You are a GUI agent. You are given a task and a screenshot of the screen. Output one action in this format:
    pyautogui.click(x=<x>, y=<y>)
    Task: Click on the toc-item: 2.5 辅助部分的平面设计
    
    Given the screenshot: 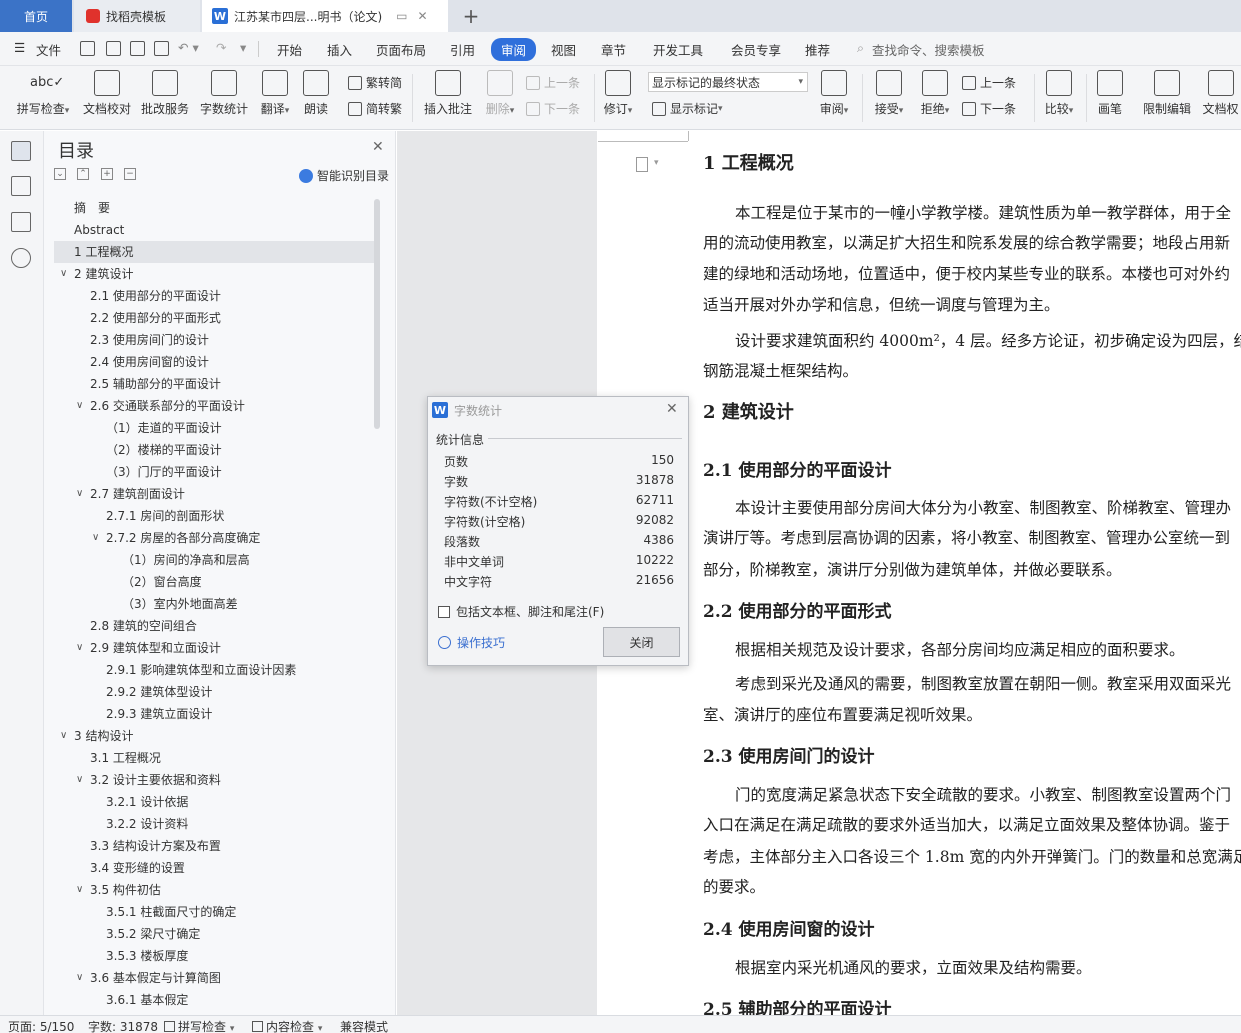 What is the action you would take?
    pyautogui.click(x=214, y=384)
    